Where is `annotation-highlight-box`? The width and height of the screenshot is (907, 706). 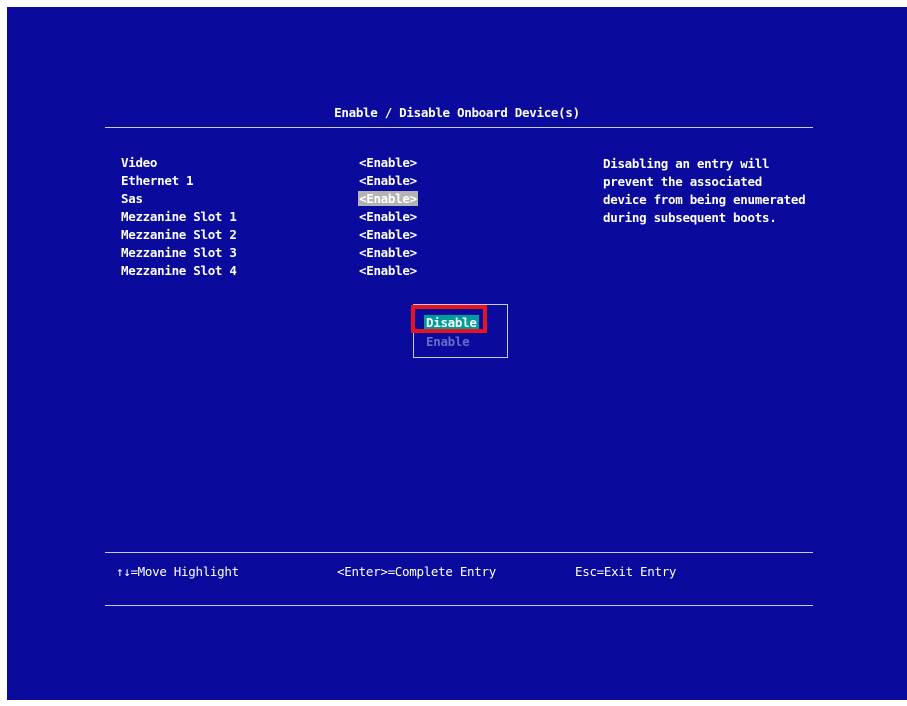
annotation-highlight-box is located at coordinates (449, 319).